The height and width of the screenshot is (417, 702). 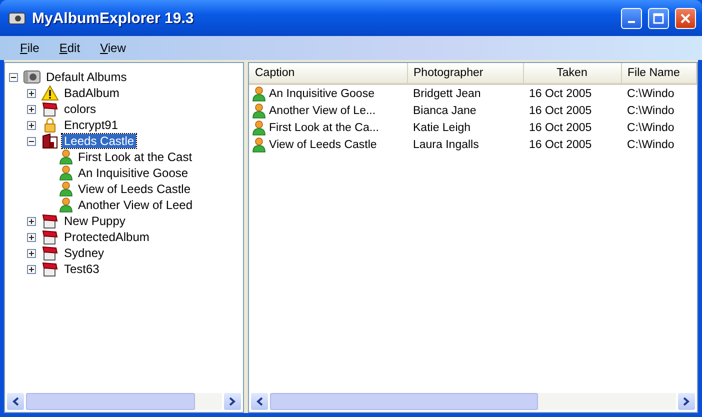 I want to click on close-button, so click(x=685, y=18).